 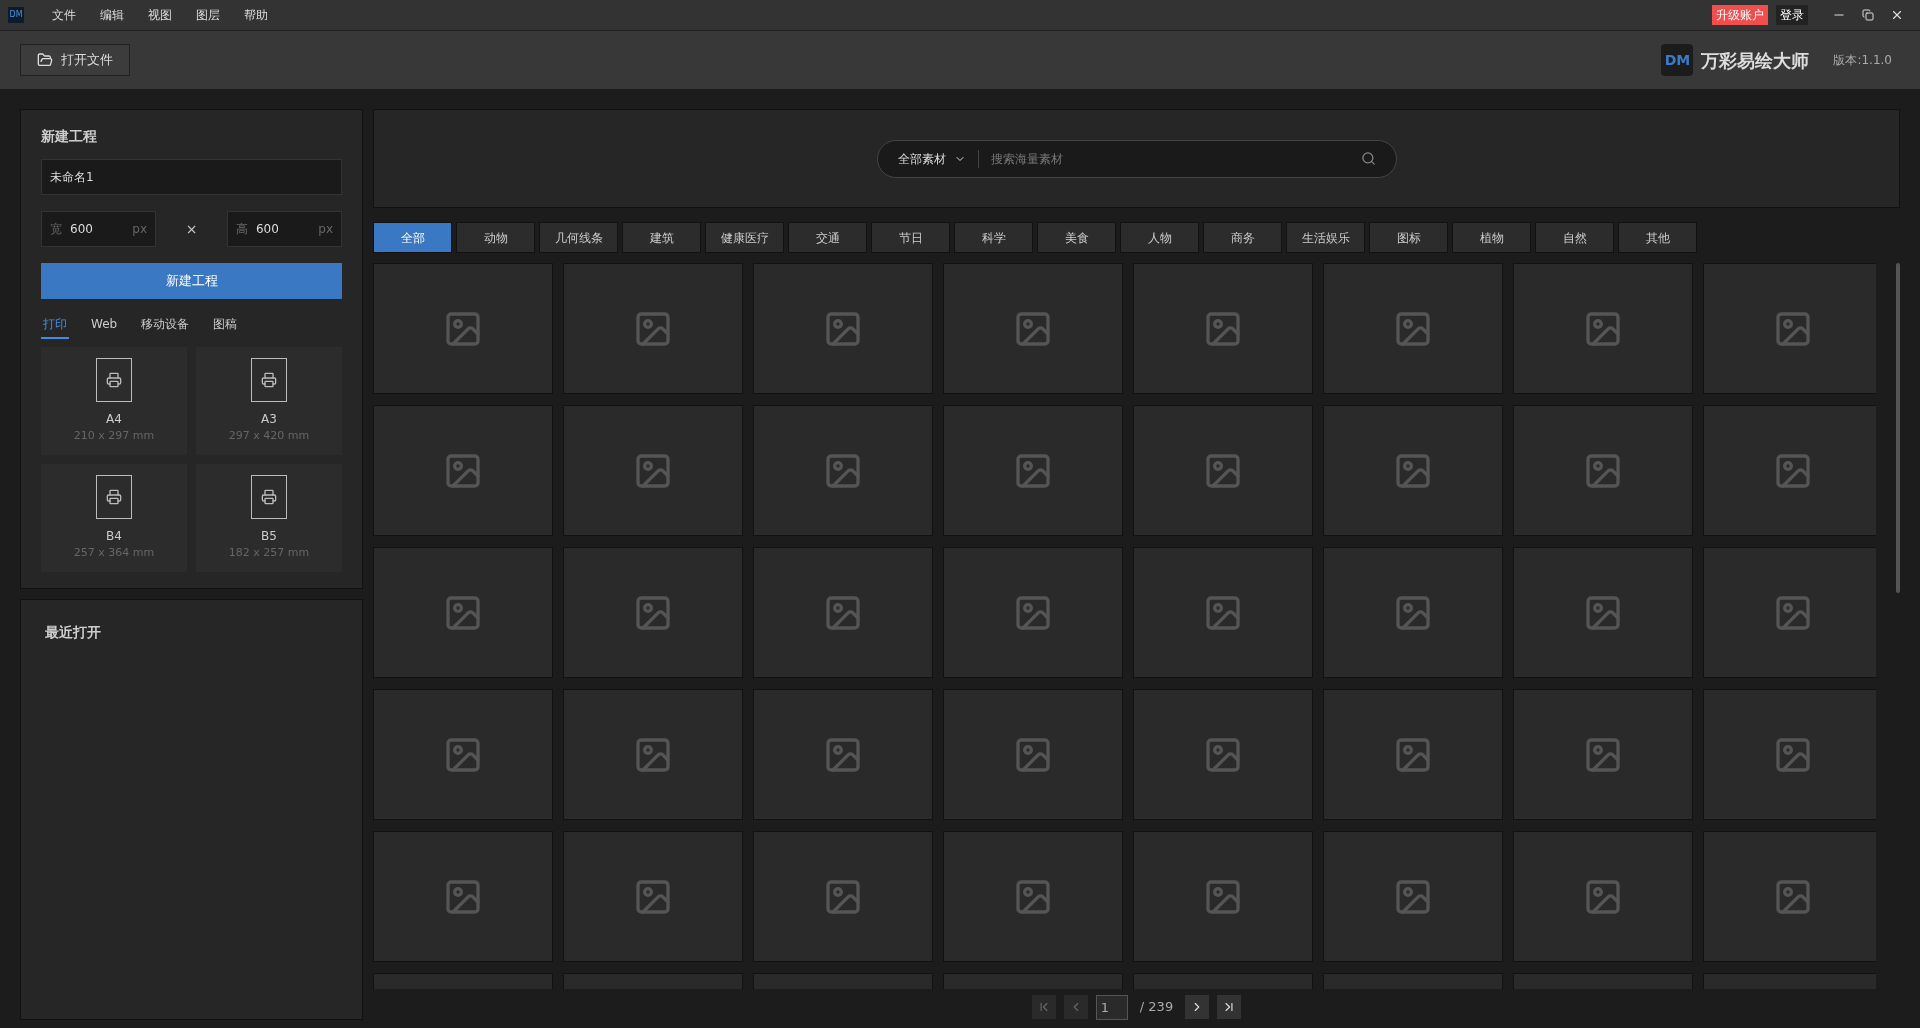 I want to click on width-field: 宽 600 px, so click(x=98, y=229).